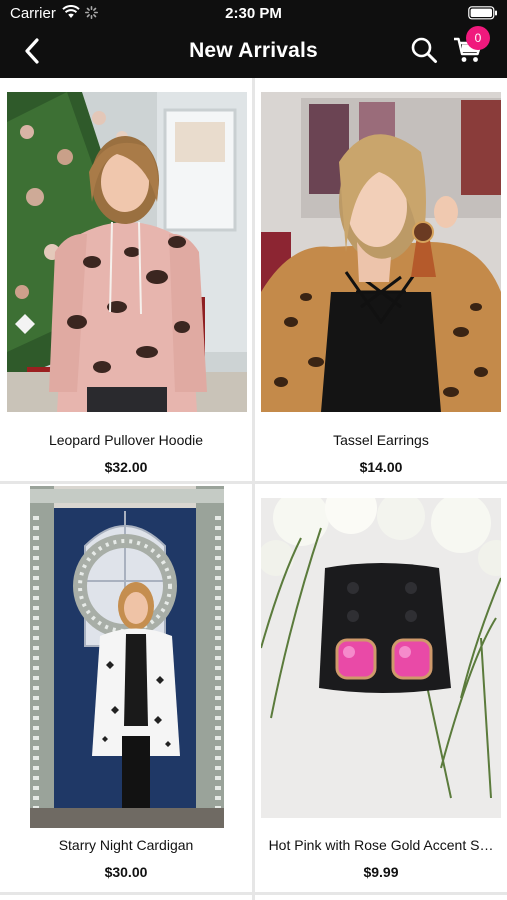  Describe the element at coordinates (381, 872) in the screenshot. I see `product-price: $9.99` at that location.